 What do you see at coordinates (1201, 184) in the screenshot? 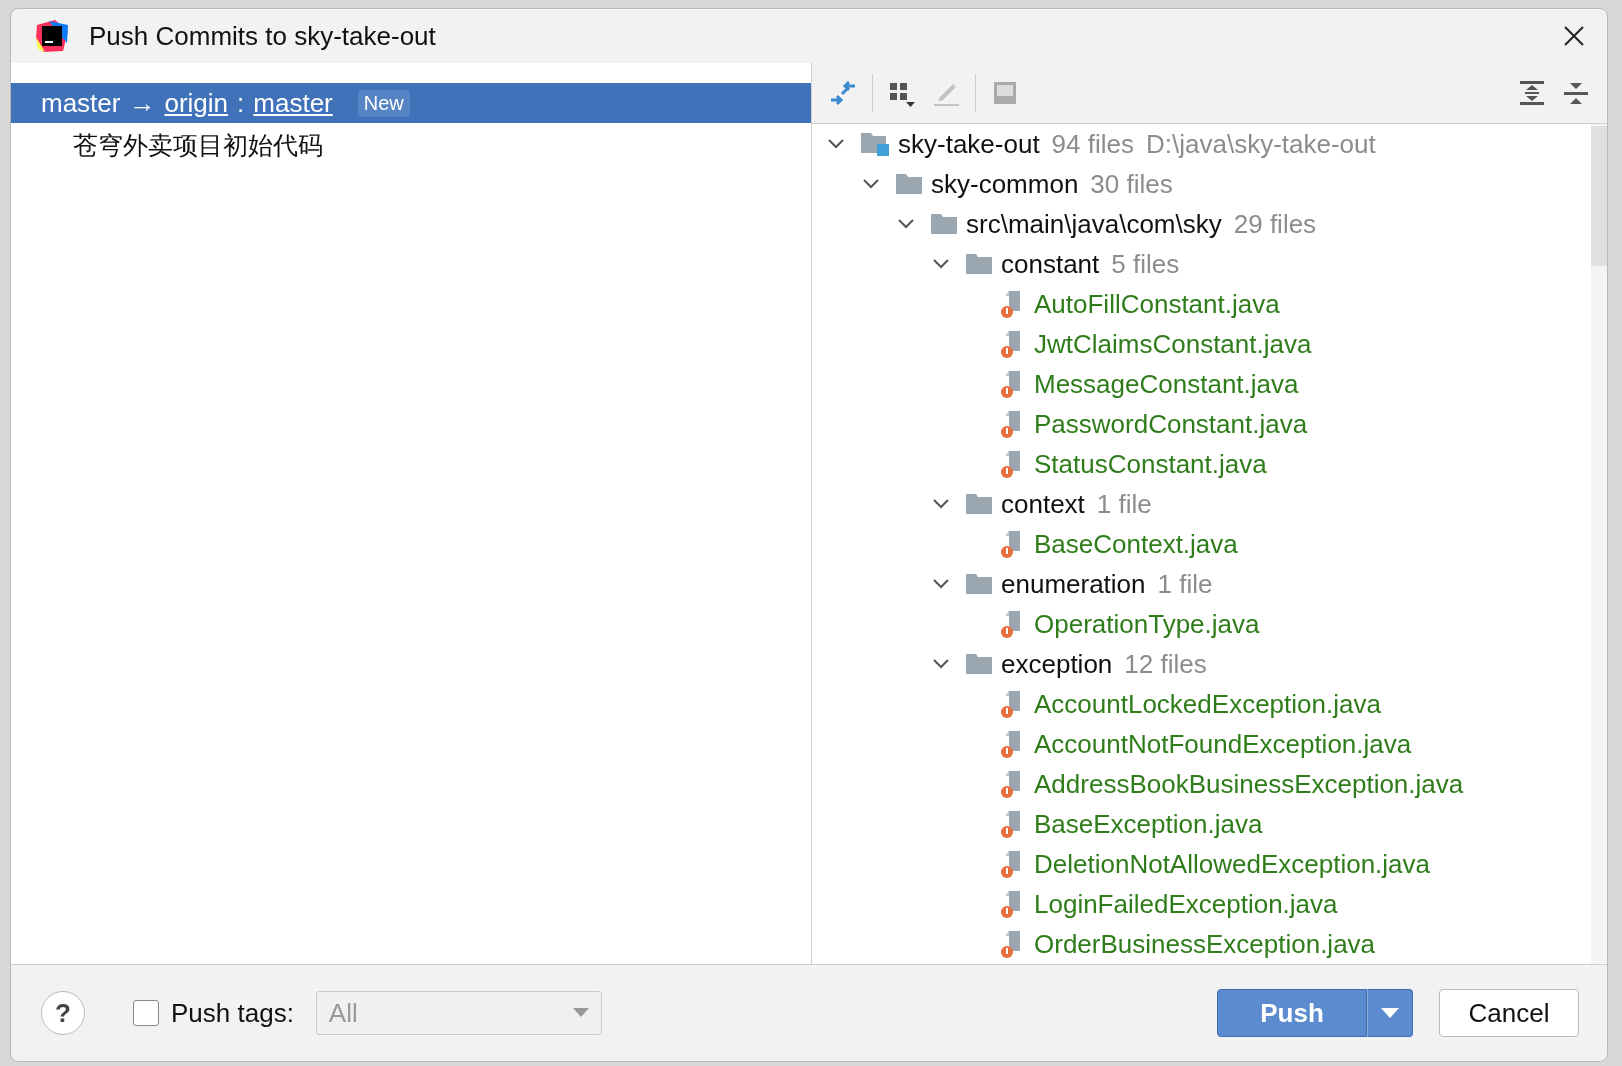
I see `tree-node: sky-common 30 files` at bounding box center [1201, 184].